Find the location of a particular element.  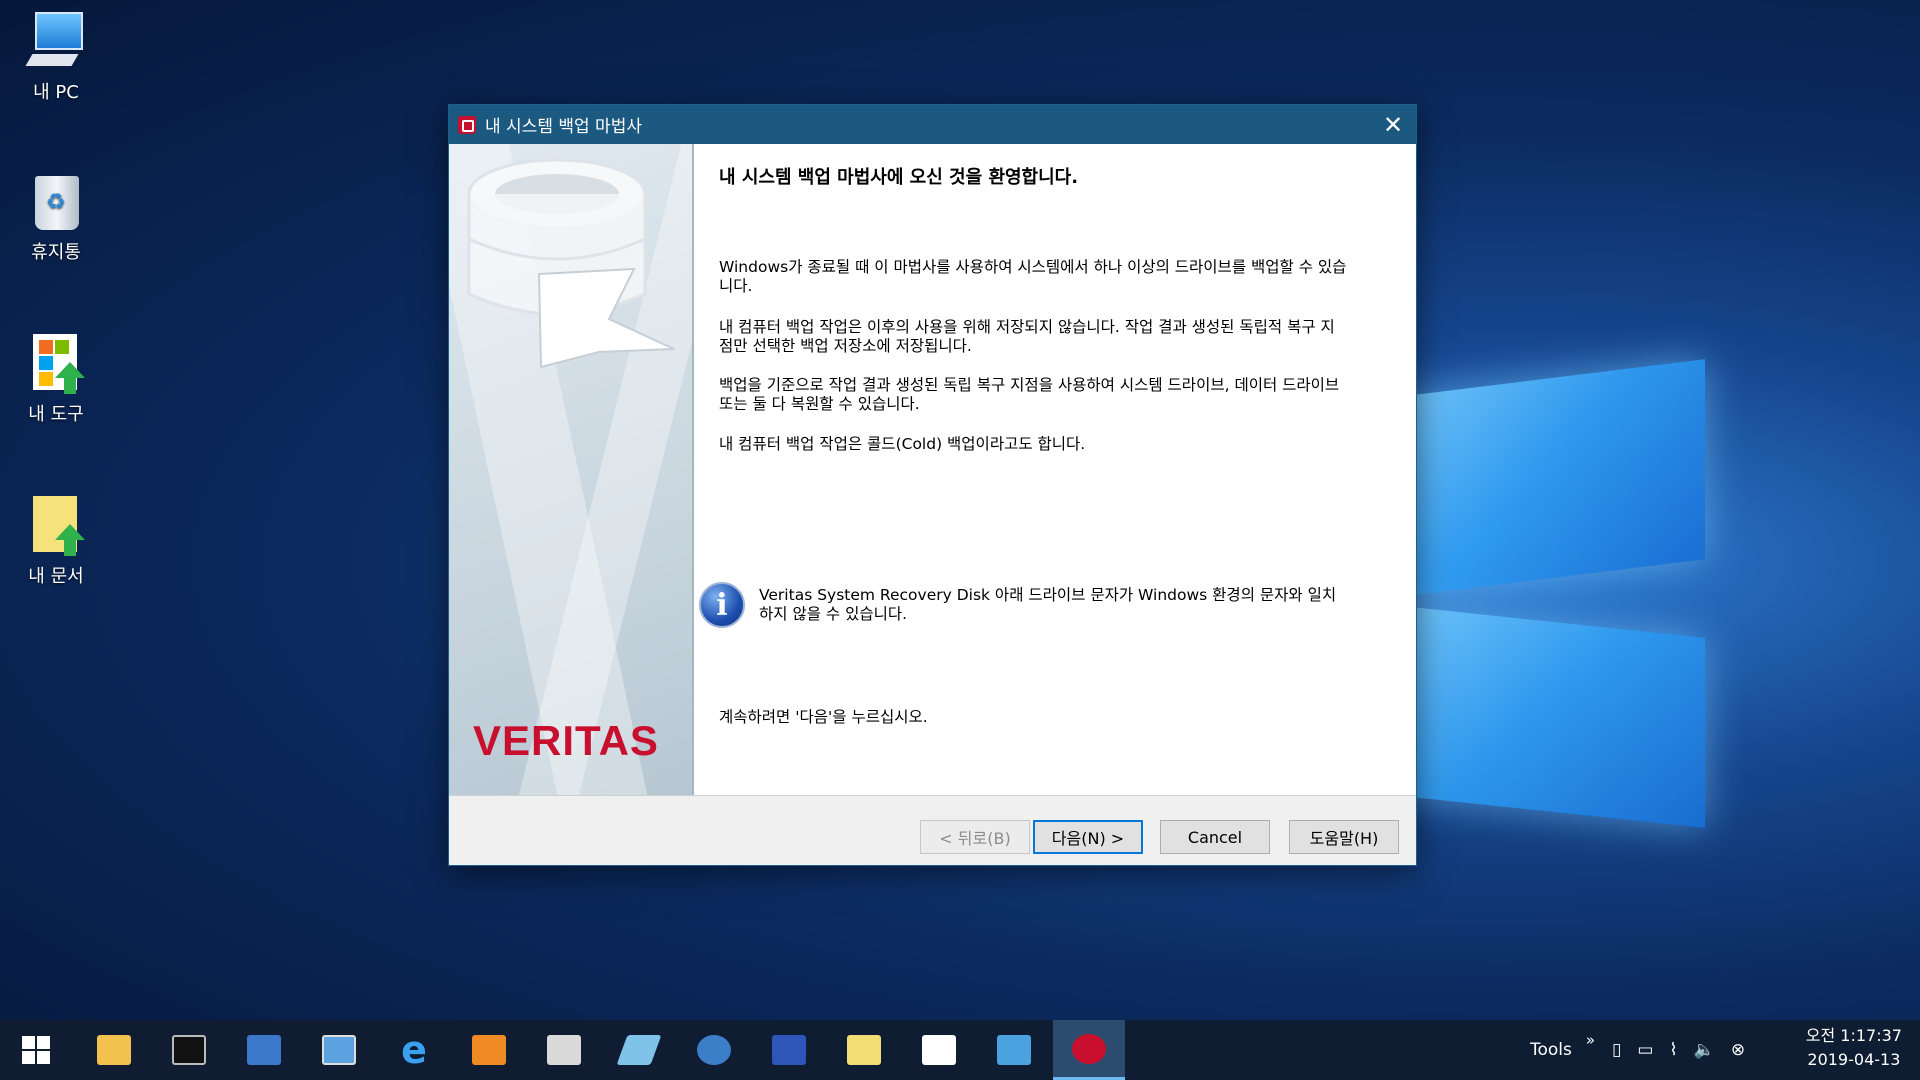

close-icon: ✕ is located at coordinates (1393, 124).